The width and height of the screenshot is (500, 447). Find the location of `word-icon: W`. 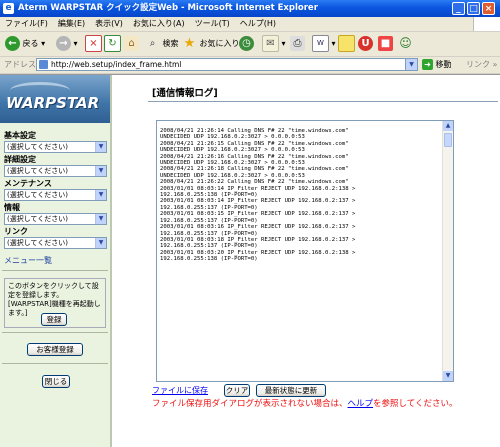

word-icon: W is located at coordinates (320, 43).